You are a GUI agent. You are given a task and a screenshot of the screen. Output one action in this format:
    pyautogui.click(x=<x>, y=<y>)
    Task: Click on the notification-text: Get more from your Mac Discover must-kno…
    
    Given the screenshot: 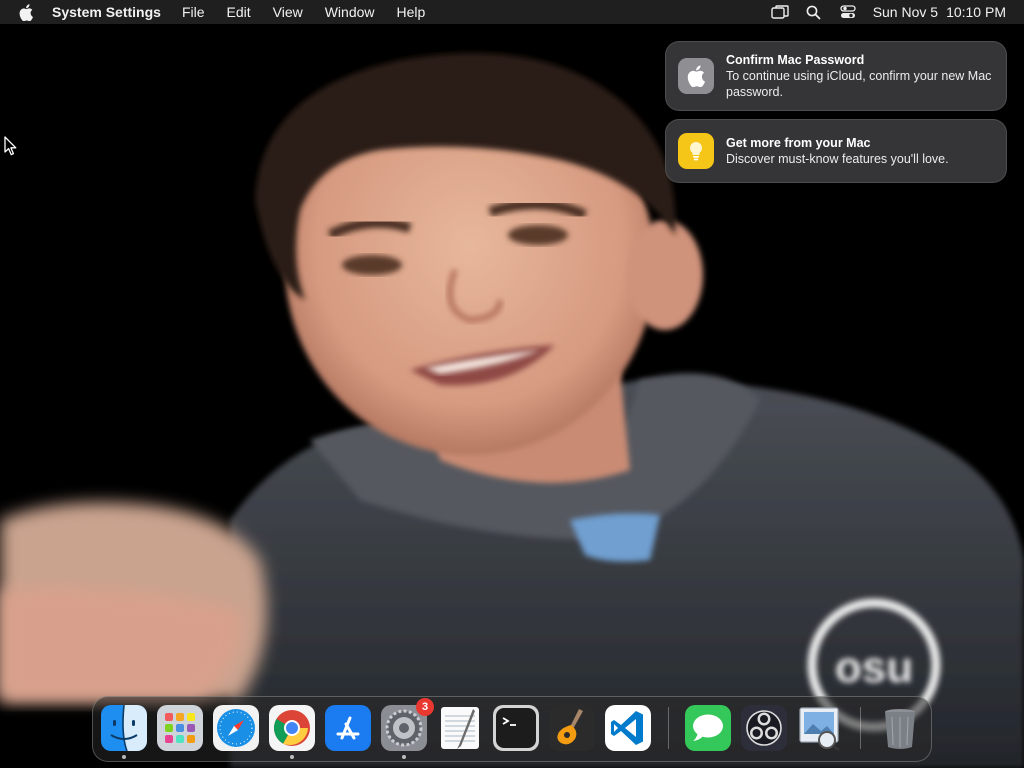 What is the action you would take?
    pyautogui.click(x=837, y=151)
    